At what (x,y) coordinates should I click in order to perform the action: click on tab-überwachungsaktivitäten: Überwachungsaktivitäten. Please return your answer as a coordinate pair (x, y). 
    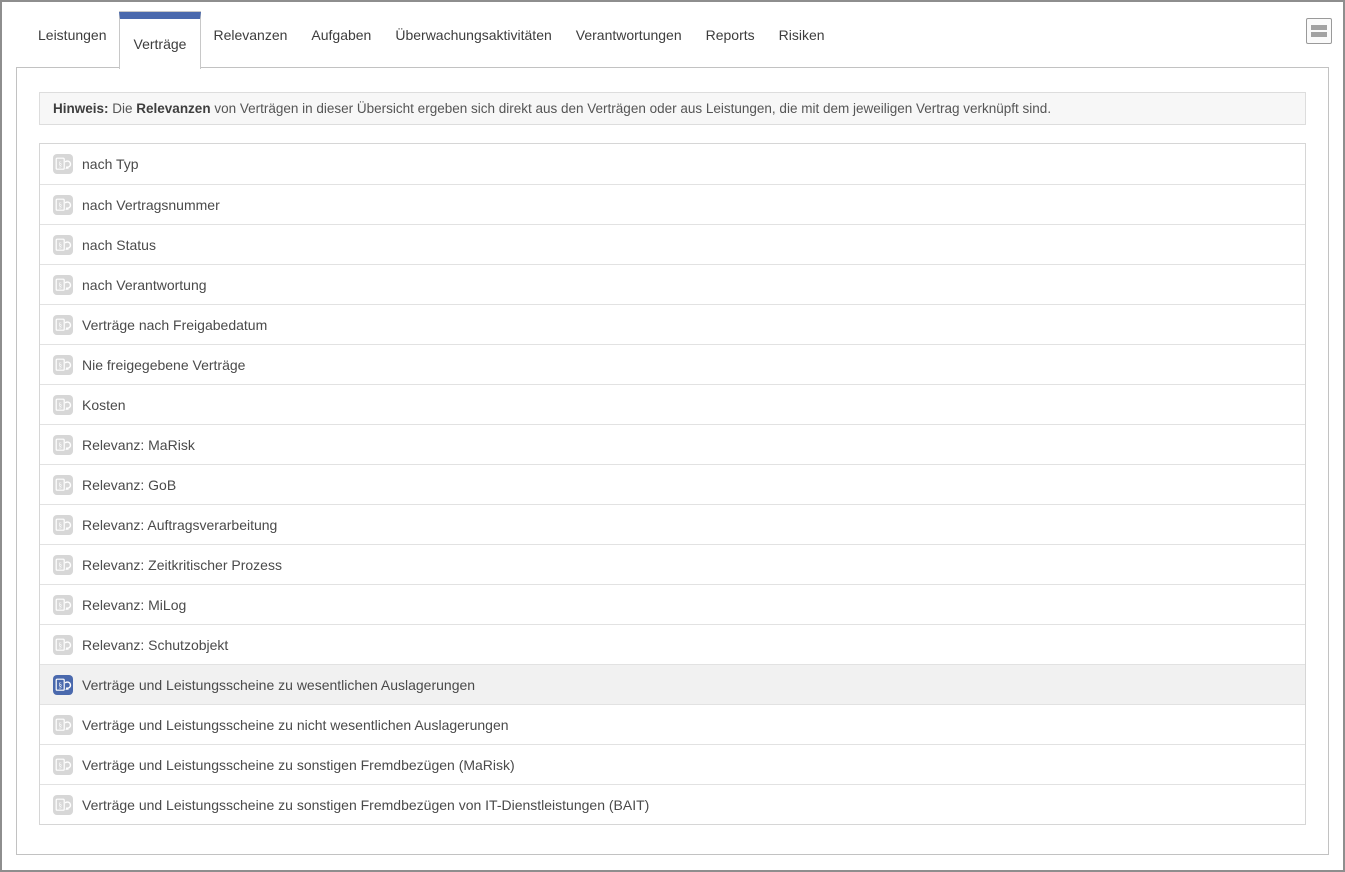
    Looking at the image, I should click on (473, 35).